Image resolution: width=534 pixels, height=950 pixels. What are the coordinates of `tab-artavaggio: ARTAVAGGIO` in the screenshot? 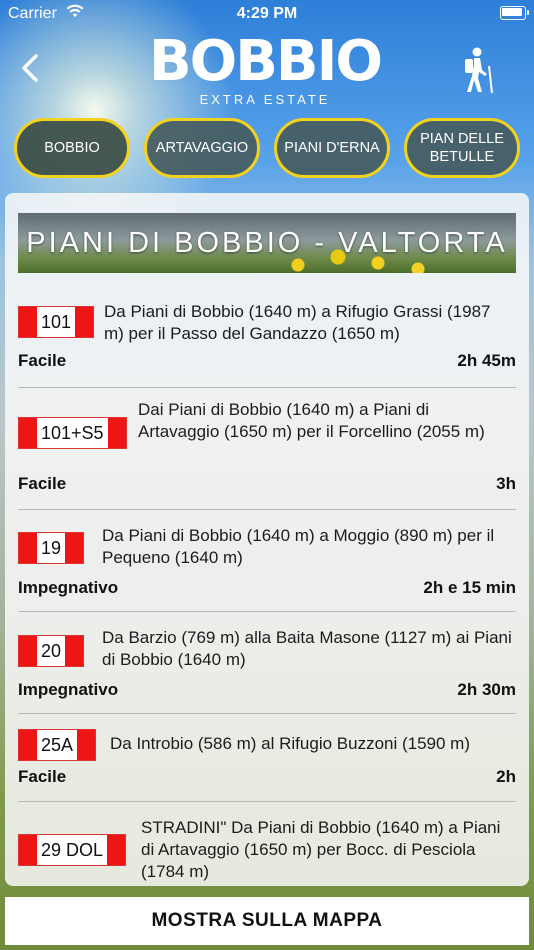 It's located at (202, 148).